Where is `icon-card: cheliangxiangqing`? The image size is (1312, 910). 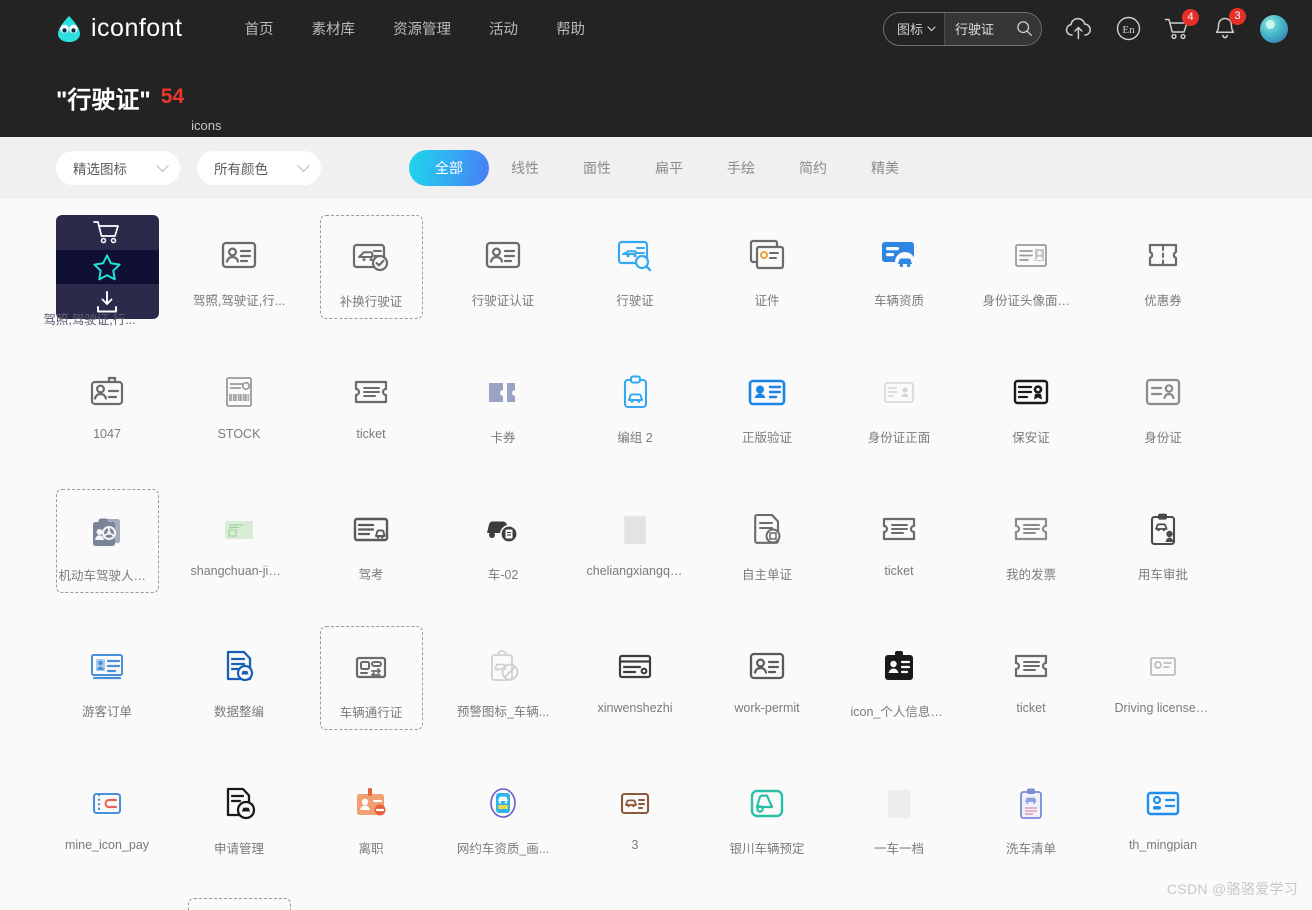
icon-card: cheliangxiangqing is located at coordinates (635, 556).